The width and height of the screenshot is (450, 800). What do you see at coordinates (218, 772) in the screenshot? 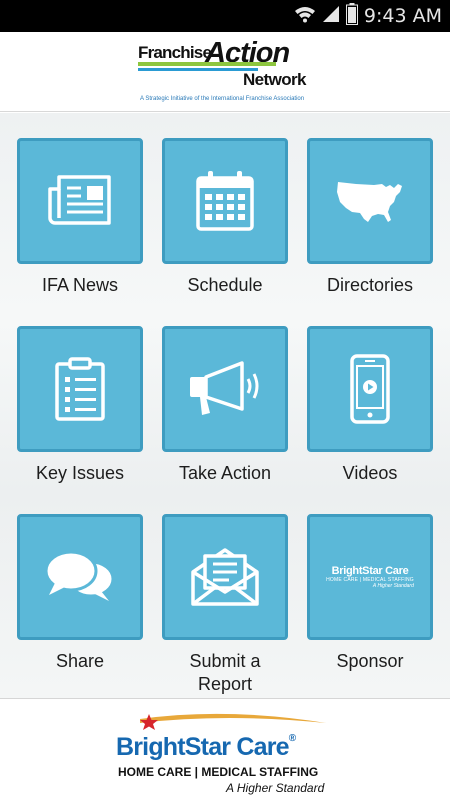
I see `footer-brand-sub: HOME CARE | MEDICAL STAFFING` at bounding box center [218, 772].